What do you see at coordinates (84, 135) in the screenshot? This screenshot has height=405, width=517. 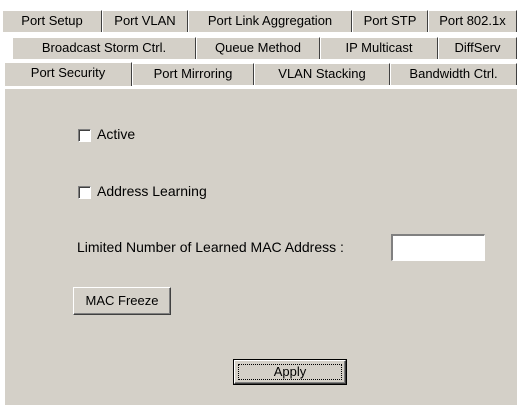 I see `active-checkbox` at bounding box center [84, 135].